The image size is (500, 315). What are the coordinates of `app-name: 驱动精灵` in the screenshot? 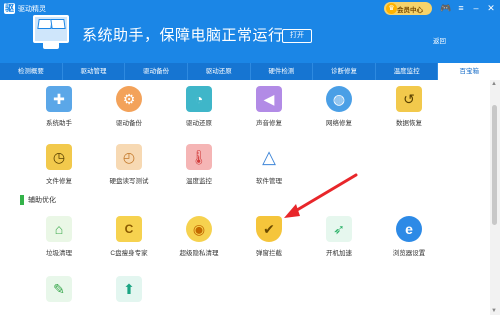 It's located at (32, 9).